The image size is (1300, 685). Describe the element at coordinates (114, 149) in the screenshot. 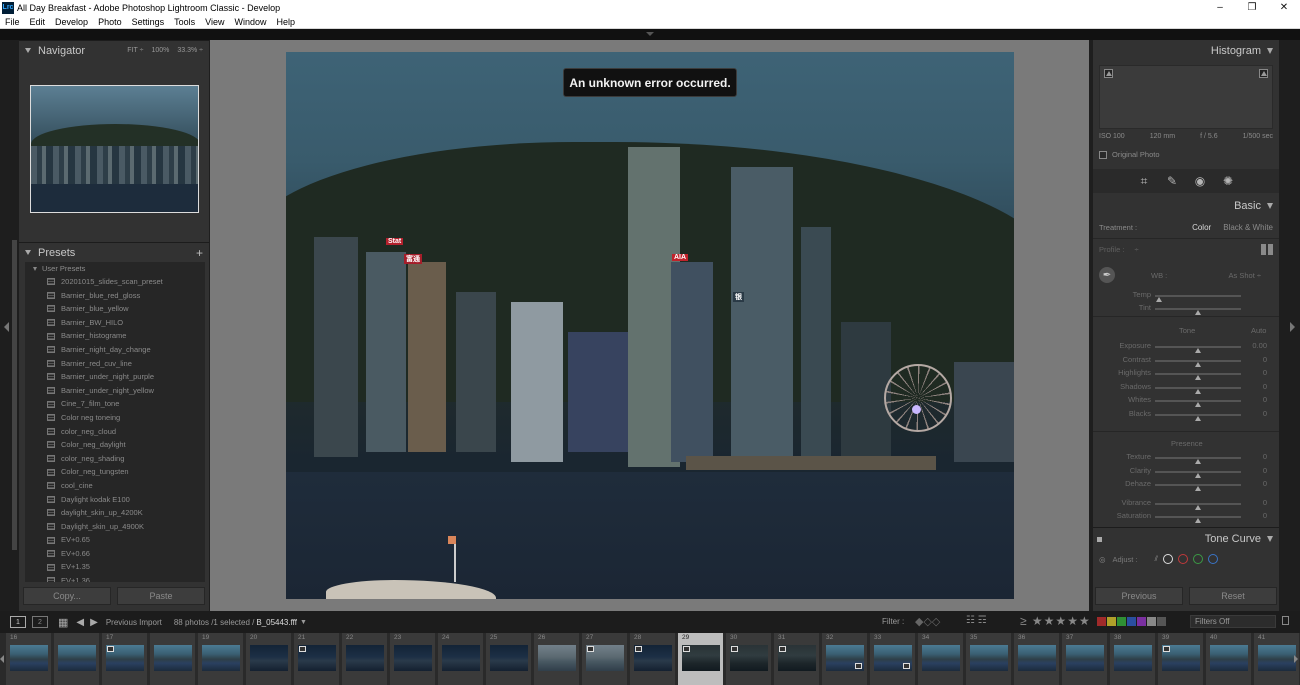

I see `navigator-preview` at that location.